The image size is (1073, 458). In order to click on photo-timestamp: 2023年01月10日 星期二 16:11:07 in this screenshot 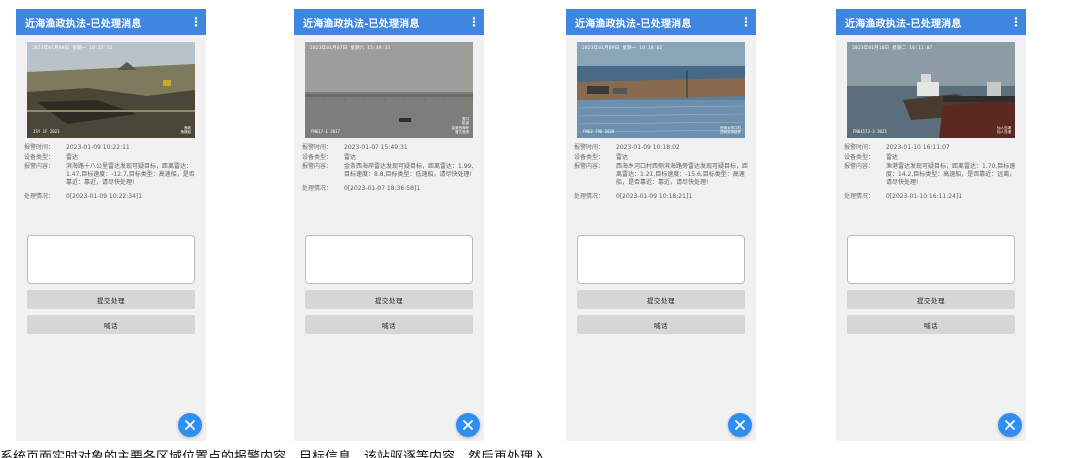, I will do `click(892, 48)`.